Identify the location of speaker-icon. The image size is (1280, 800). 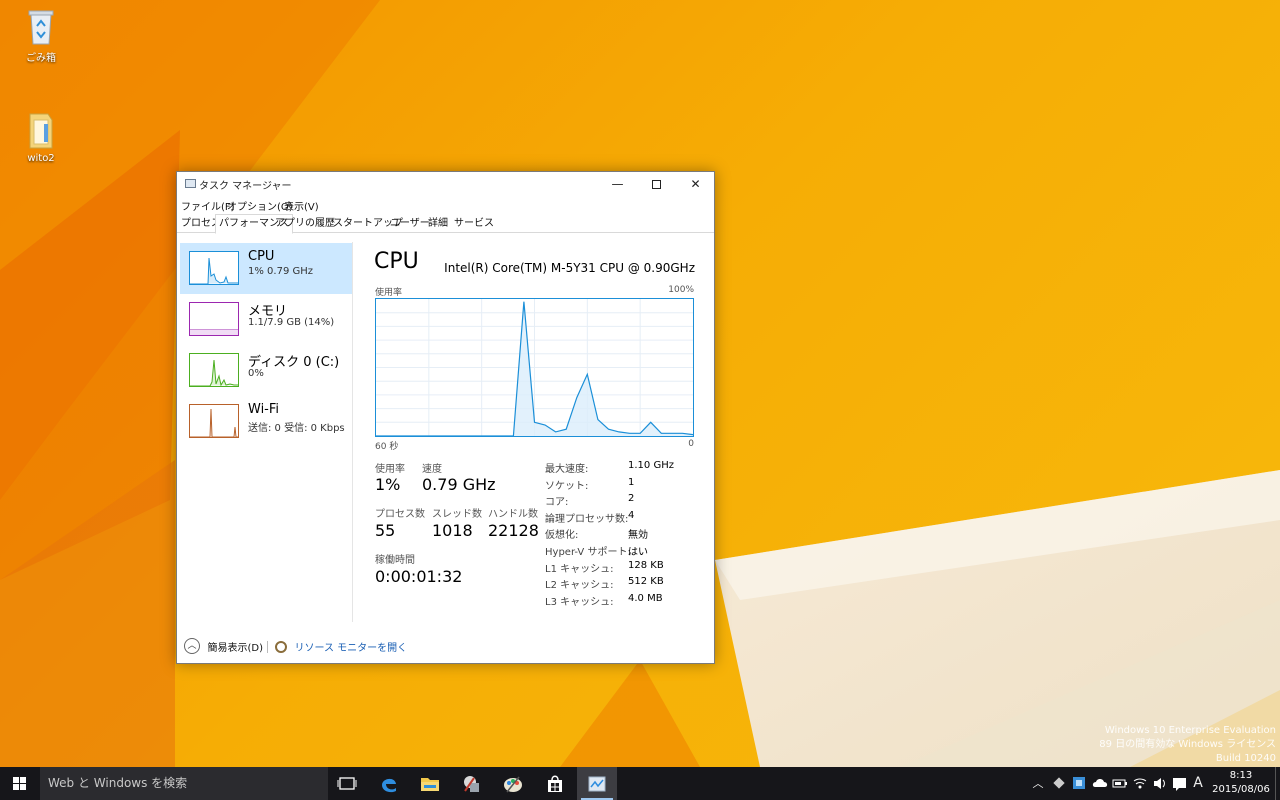
(1159, 783).